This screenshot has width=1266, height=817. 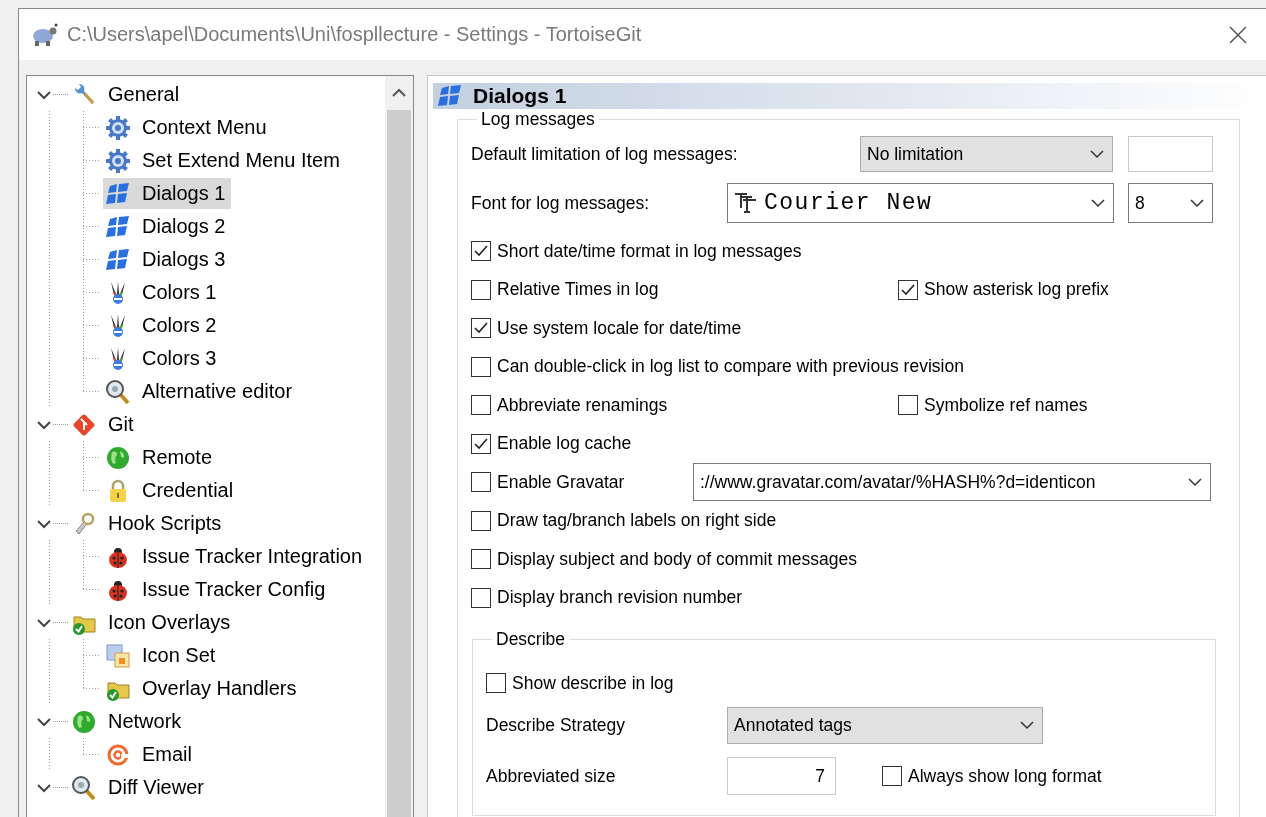 What do you see at coordinates (556, 725) in the screenshot?
I see `field-label: Describe Strategy` at bounding box center [556, 725].